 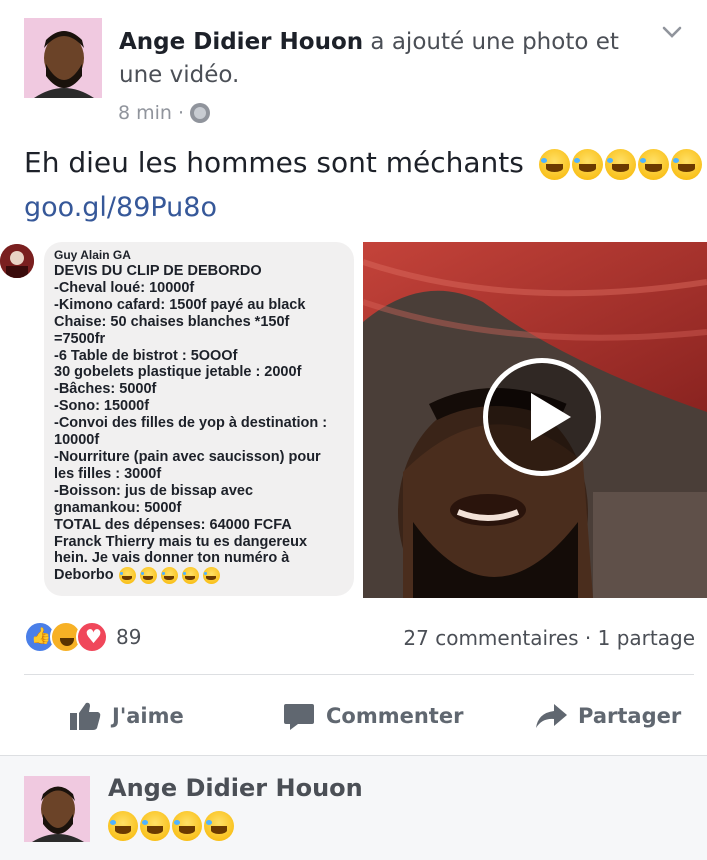 What do you see at coordinates (173, 524) in the screenshot?
I see `chat-line: TOTAL des dépenses: 64000 FCFA` at bounding box center [173, 524].